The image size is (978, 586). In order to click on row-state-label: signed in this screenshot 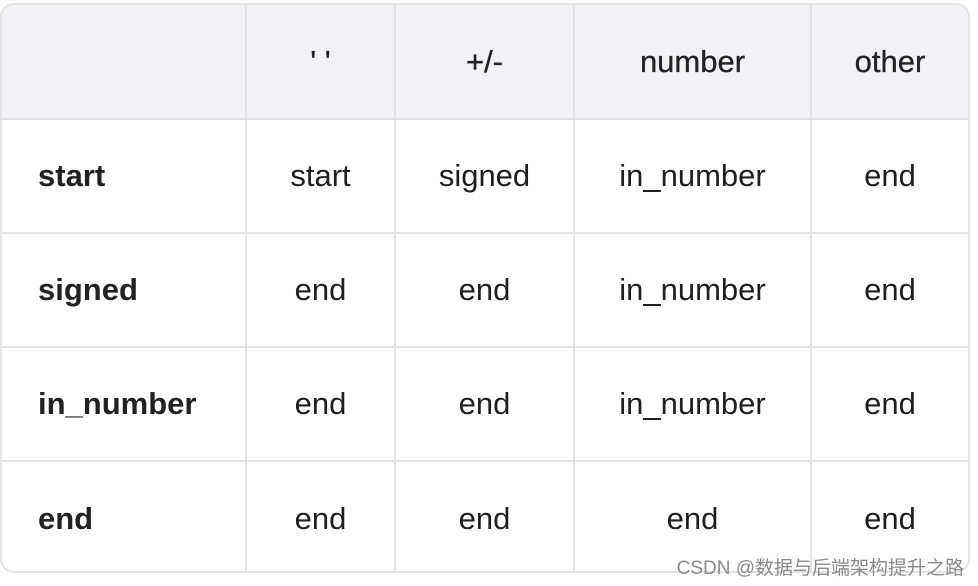, I will do `click(124, 290)`.